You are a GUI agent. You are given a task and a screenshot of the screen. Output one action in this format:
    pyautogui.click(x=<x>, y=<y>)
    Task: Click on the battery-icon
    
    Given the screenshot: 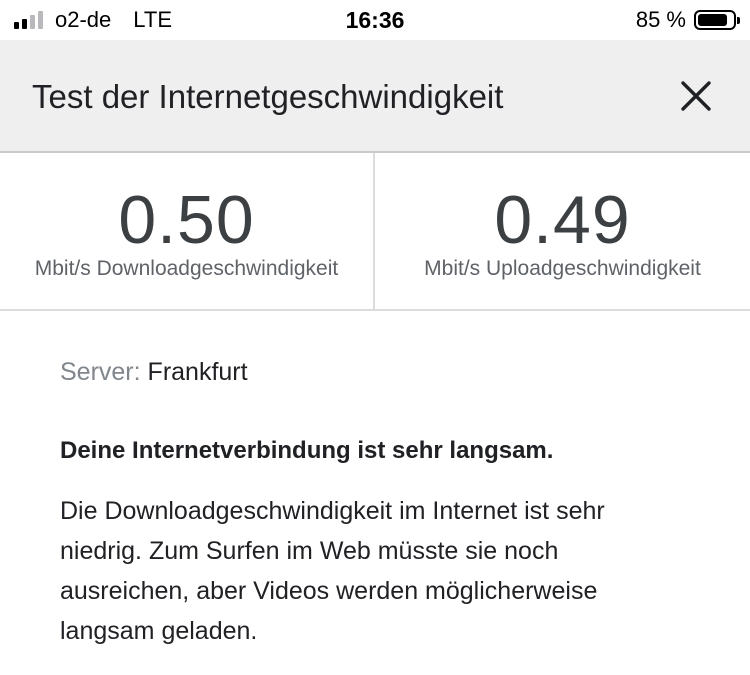 What is the action you would take?
    pyautogui.click(x=717, y=20)
    